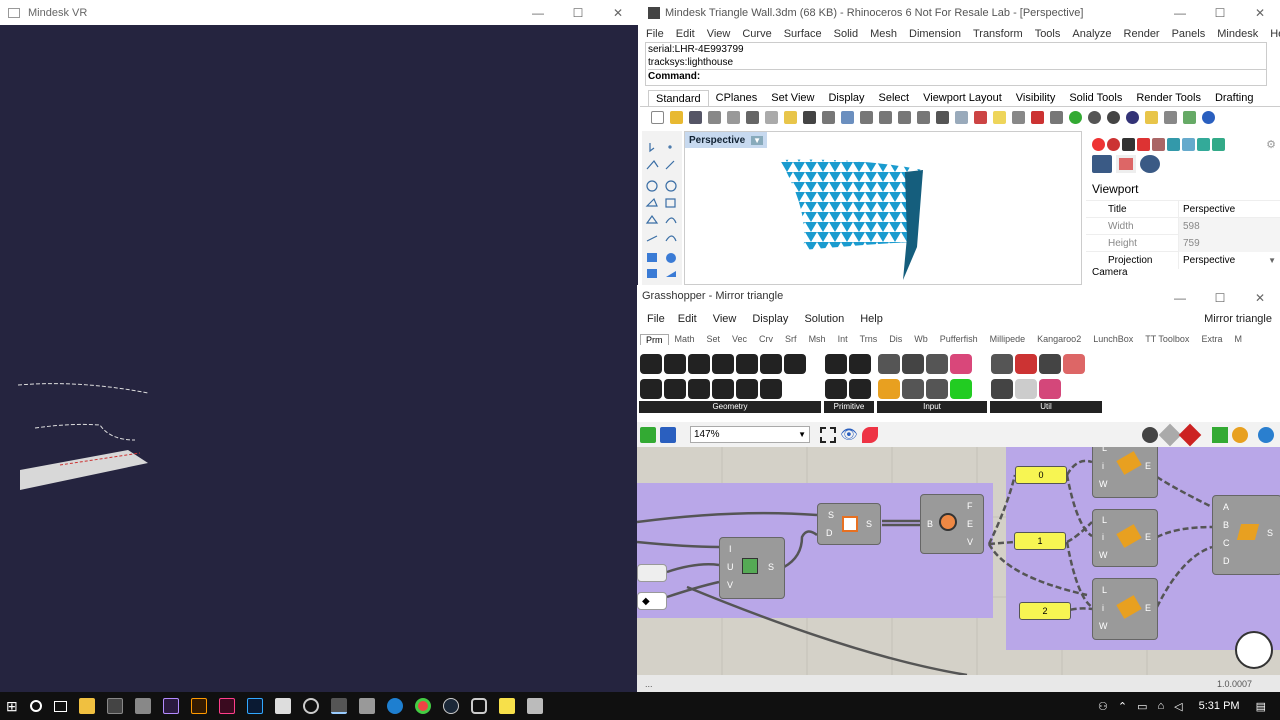 The width and height of the screenshot is (1280, 720). I want to click on tab-set-view: Set View, so click(792, 98).